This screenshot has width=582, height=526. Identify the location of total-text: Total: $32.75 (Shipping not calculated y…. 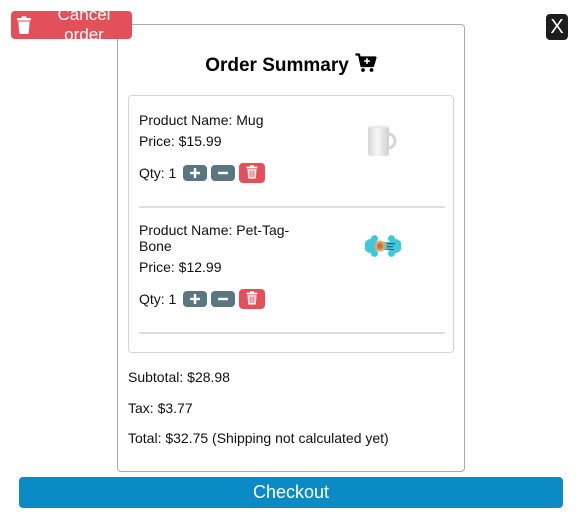
(258, 438).